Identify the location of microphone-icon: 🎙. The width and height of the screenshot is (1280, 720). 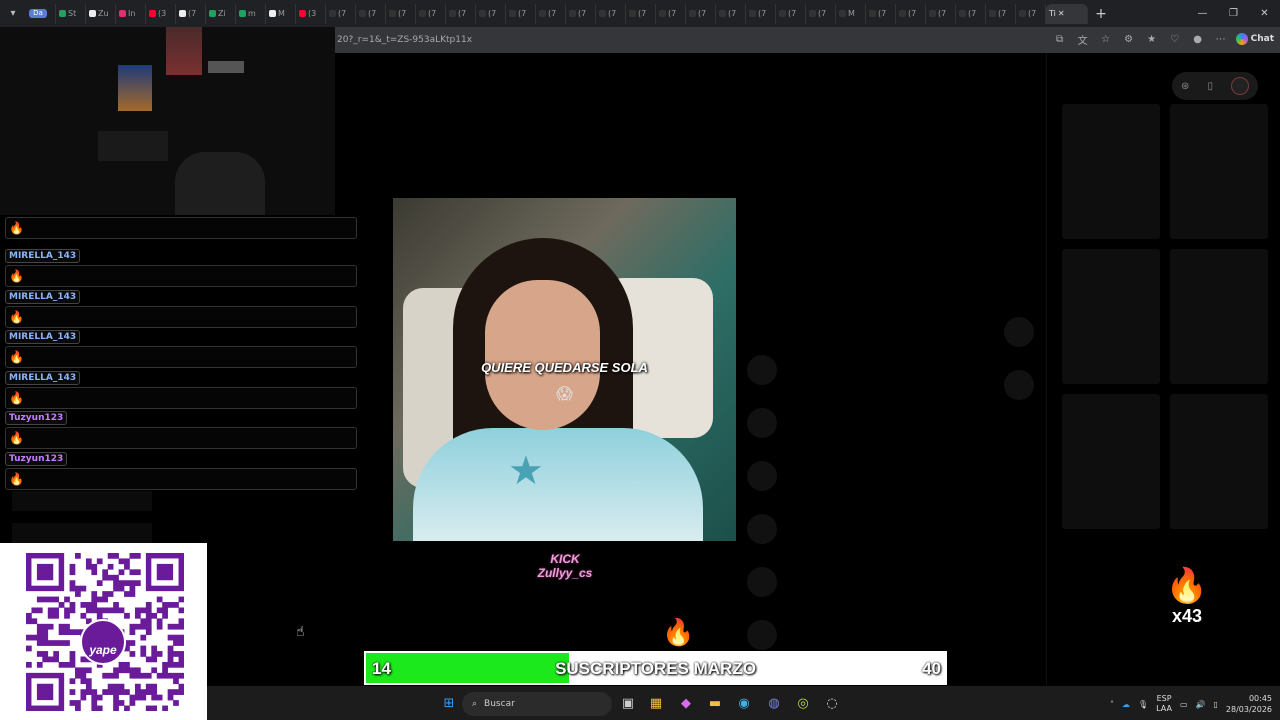
(1143, 704).